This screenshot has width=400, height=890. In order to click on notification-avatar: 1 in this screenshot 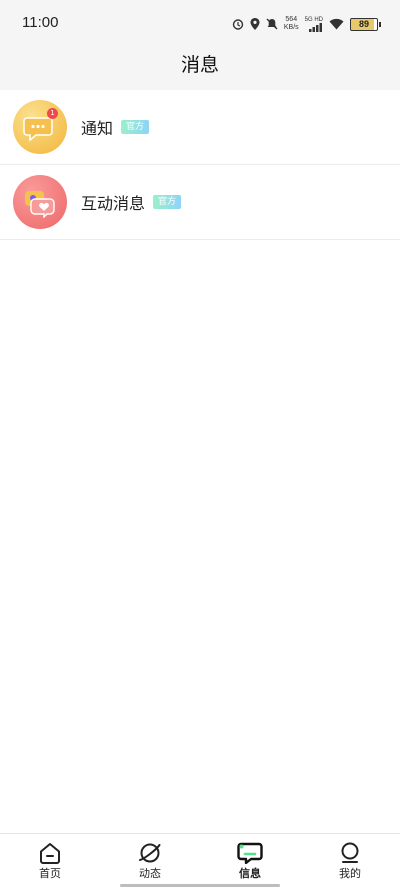, I will do `click(40, 127)`.